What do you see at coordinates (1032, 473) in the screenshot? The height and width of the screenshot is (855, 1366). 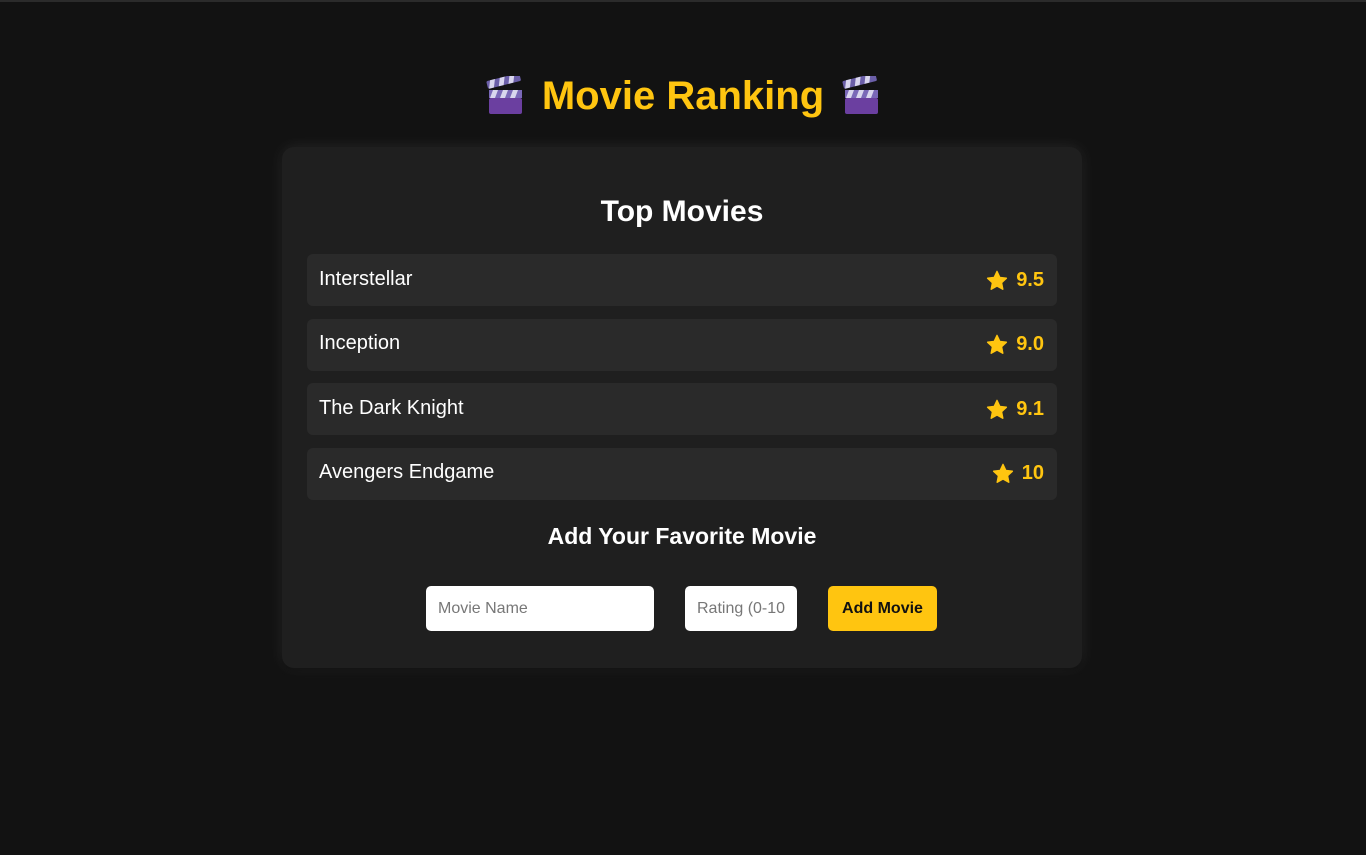 I see `rating-value: 10` at bounding box center [1032, 473].